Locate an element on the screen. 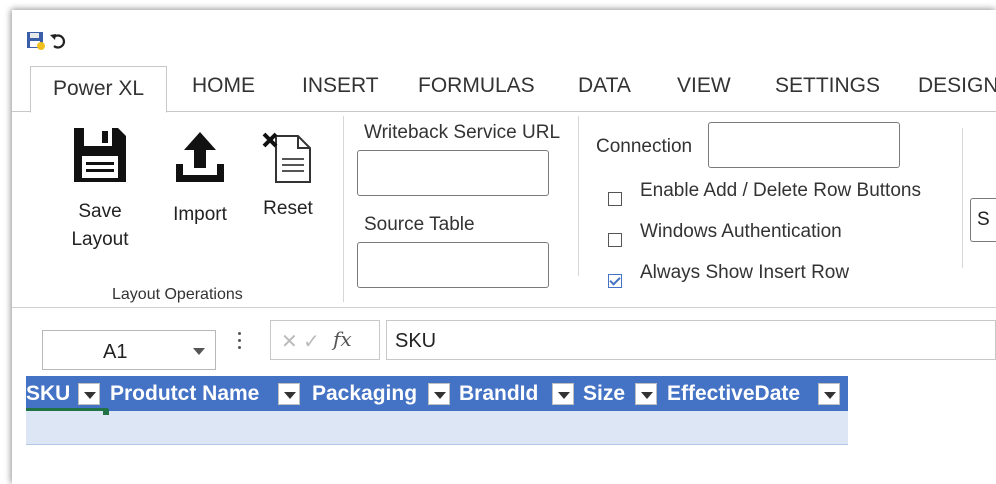 This screenshot has width=996, height=484. save-disk-icon is located at coordinates (36, 41).